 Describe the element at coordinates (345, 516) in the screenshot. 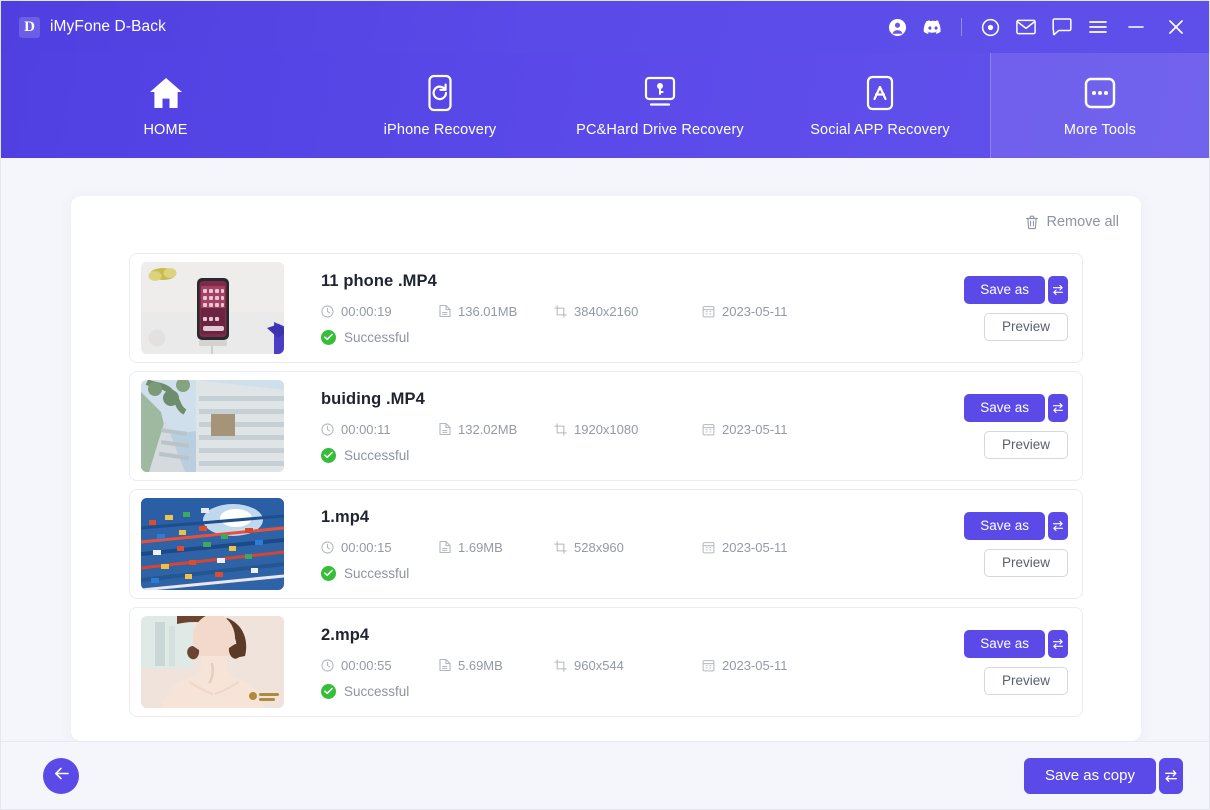

I see `file-name: 1.mp4` at that location.